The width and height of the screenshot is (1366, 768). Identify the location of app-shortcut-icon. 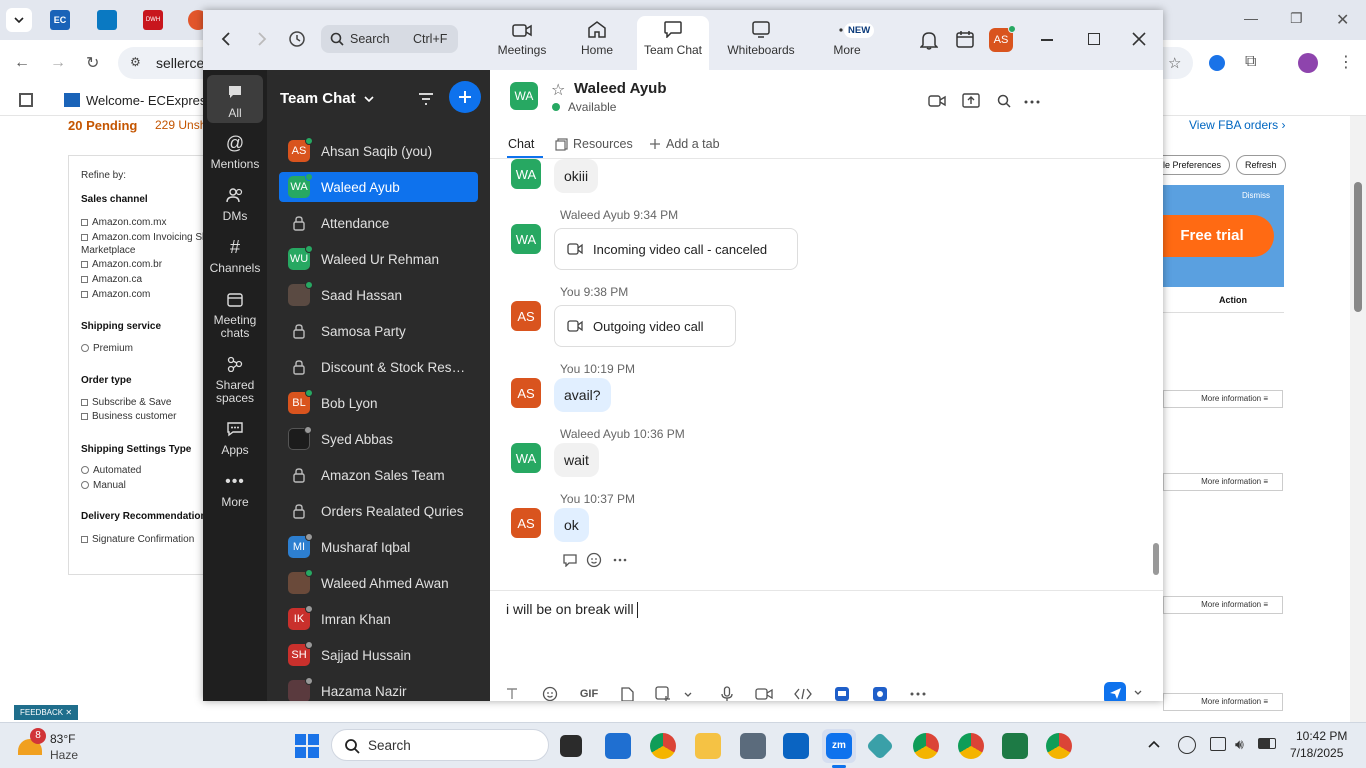
(880, 692).